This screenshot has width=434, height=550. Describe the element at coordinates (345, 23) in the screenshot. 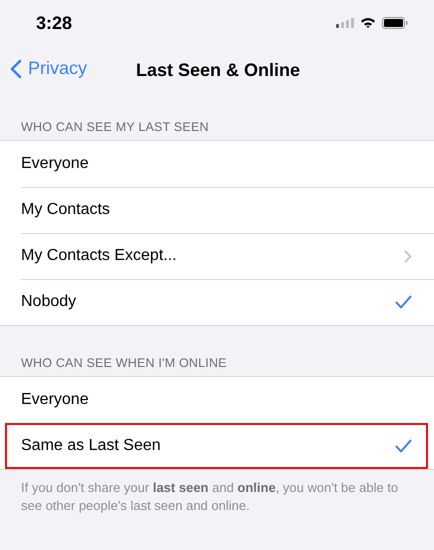

I see `signal-icon` at that location.